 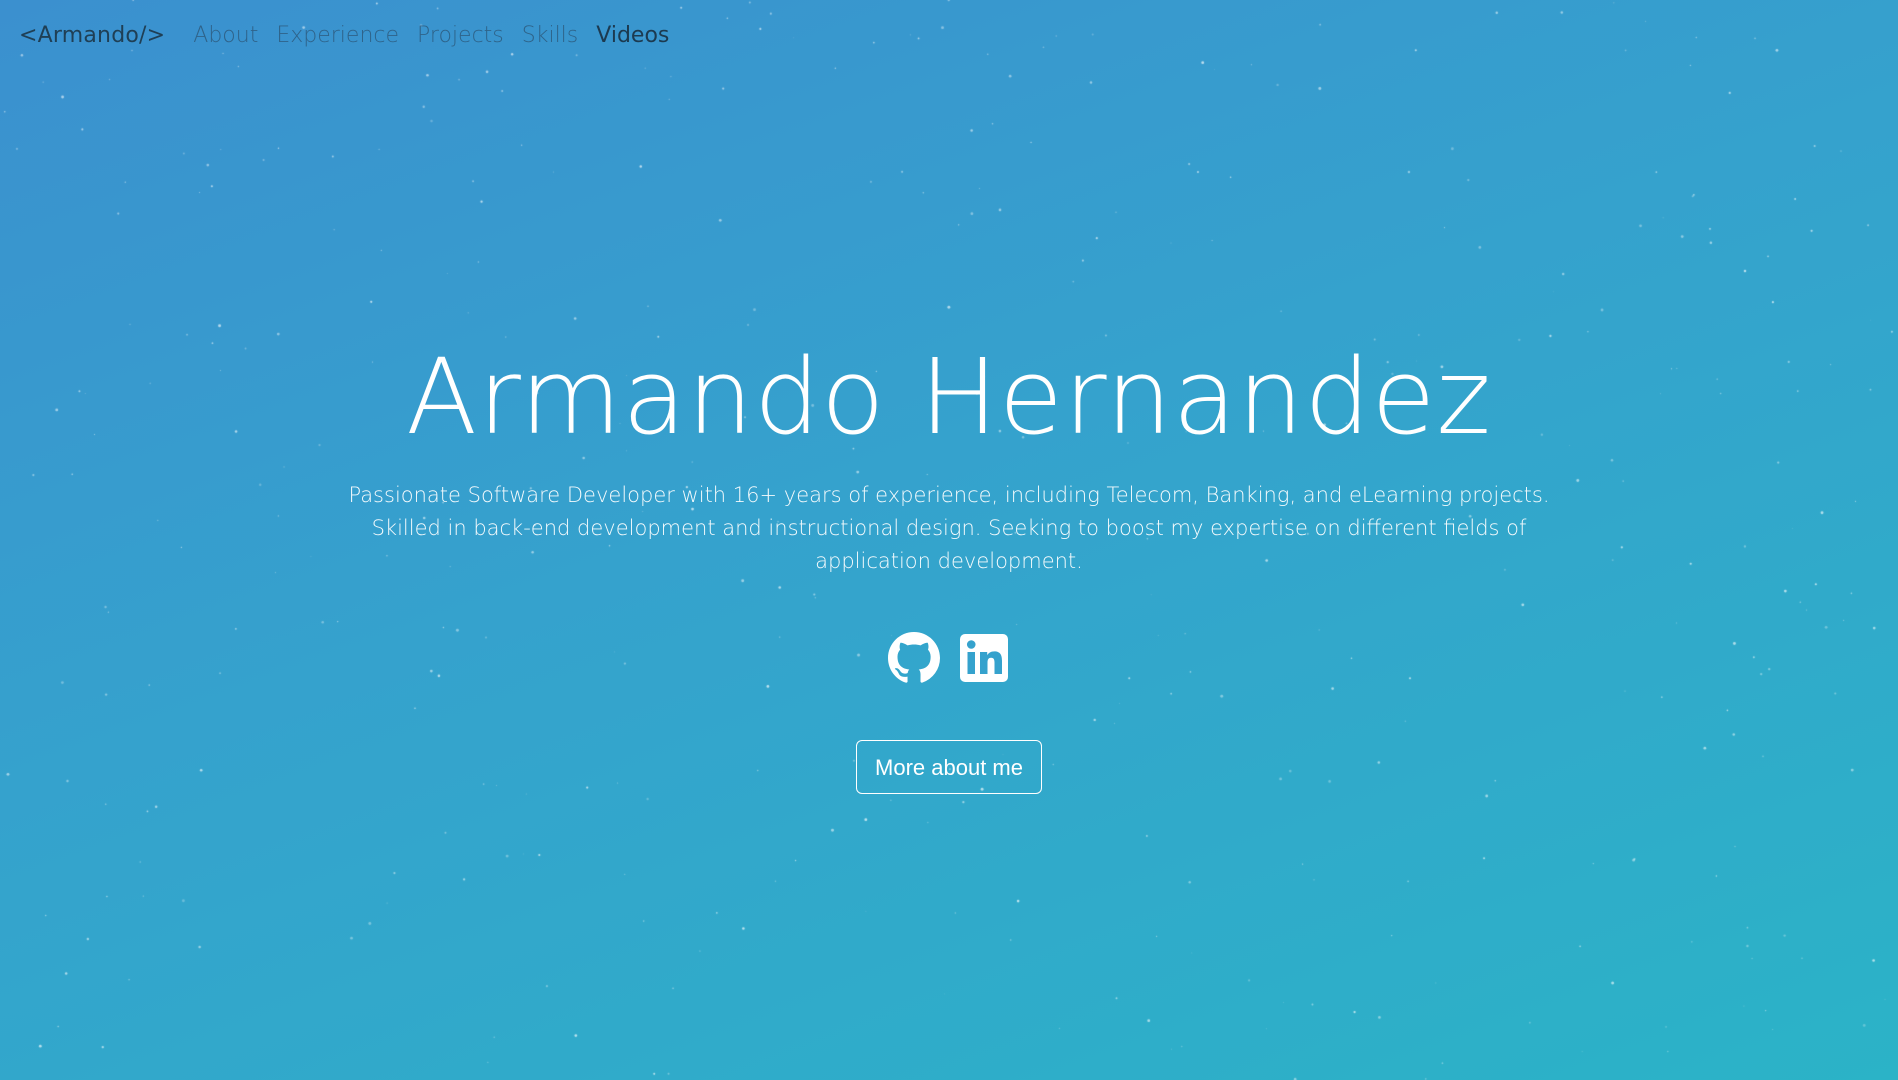 What do you see at coordinates (225, 35) in the screenshot?
I see `nav-link-about: About` at bounding box center [225, 35].